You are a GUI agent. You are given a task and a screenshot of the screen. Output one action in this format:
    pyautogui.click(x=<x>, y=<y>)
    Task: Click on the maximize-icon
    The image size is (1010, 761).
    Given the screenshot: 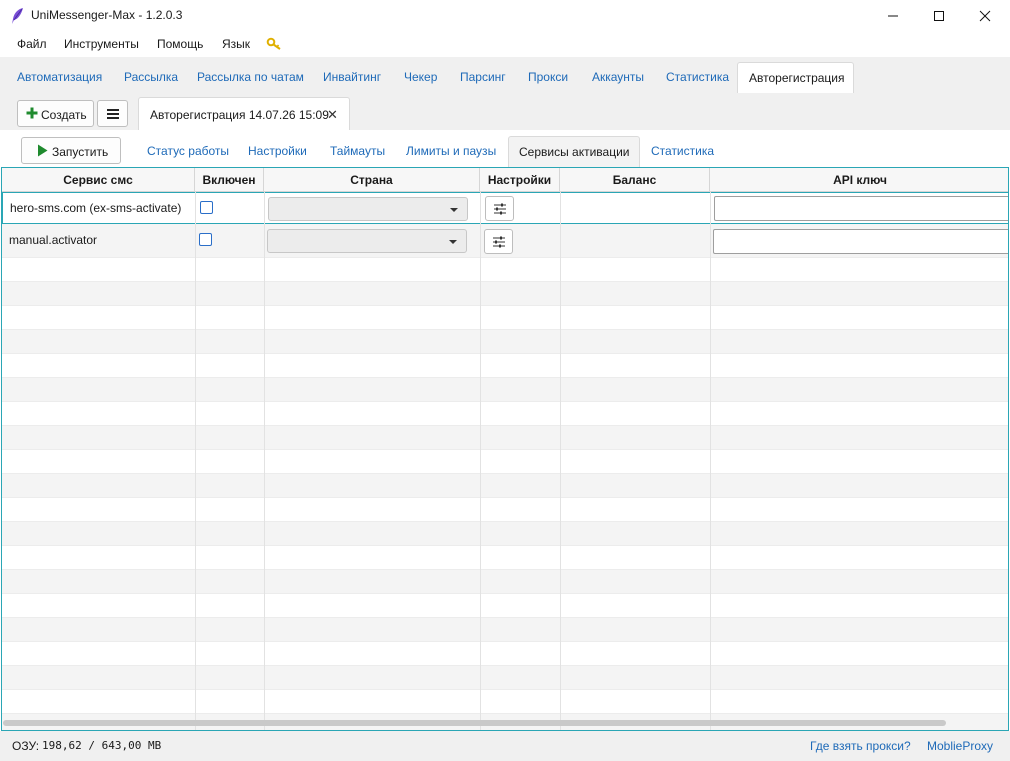 What is the action you would take?
    pyautogui.click(x=939, y=15)
    